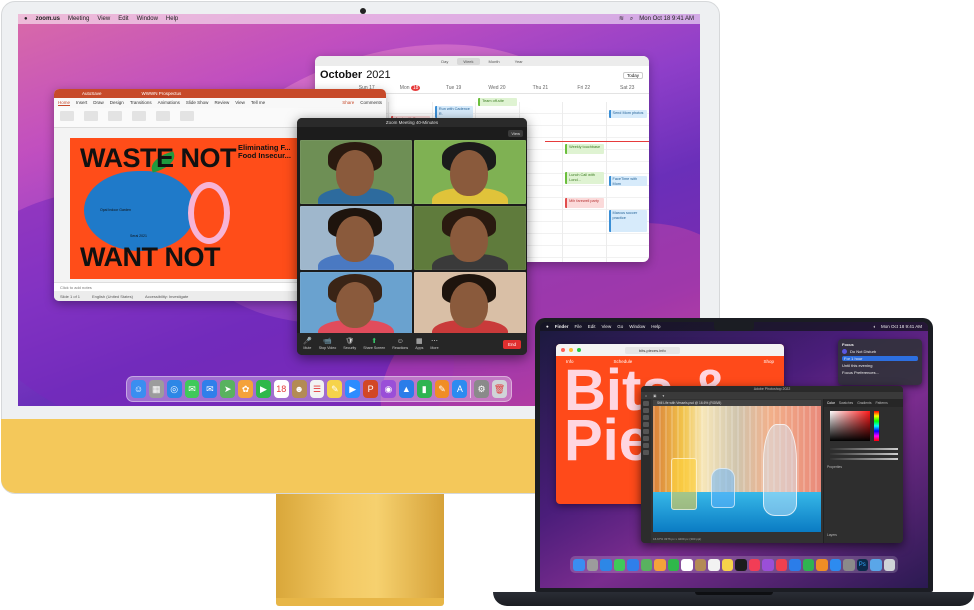 The height and width of the screenshot is (610, 974). Describe the element at coordinates (663, 396) in the screenshot. I see `options-control: ▾` at that location.